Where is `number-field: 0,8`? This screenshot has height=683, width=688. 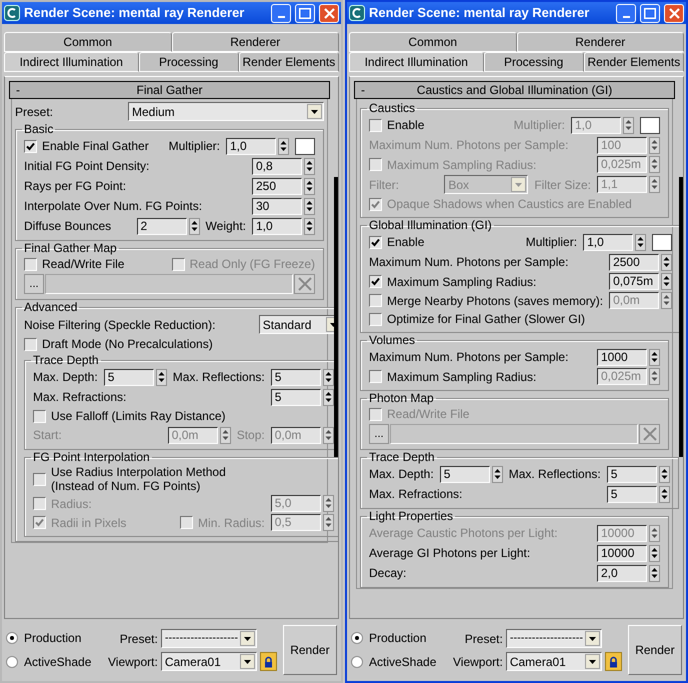 number-field: 0,8 is located at coordinates (277, 166).